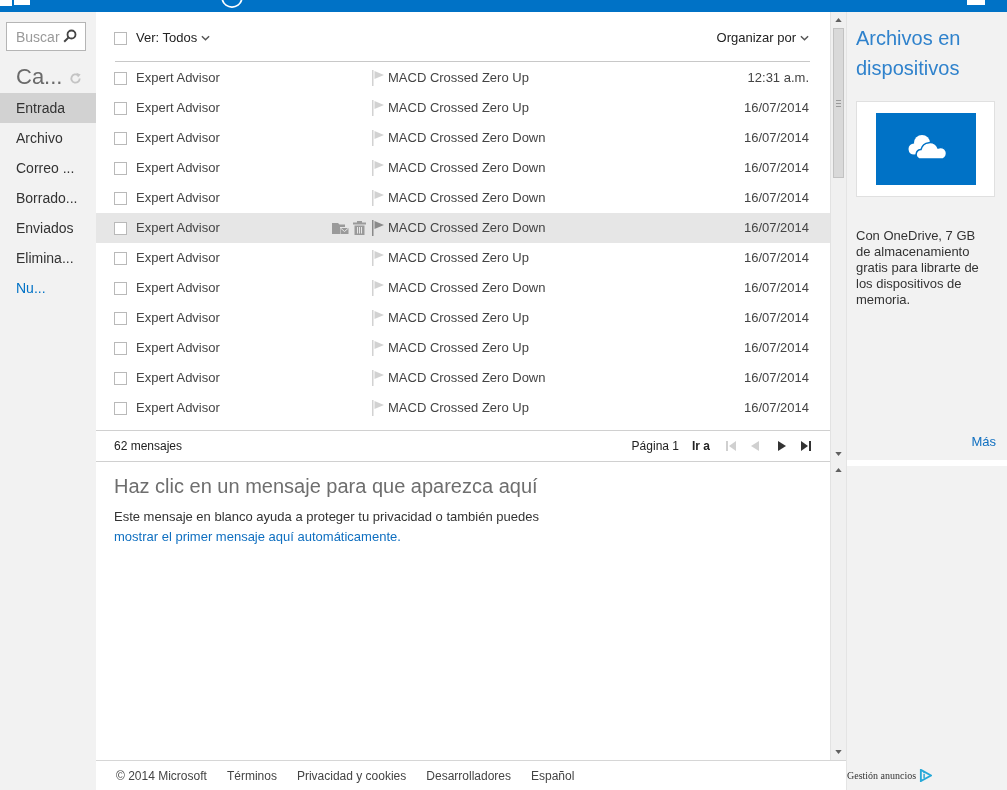 The width and height of the screenshot is (1007, 790). What do you see at coordinates (806, 446) in the screenshot?
I see `last-page-icon` at bounding box center [806, 446].